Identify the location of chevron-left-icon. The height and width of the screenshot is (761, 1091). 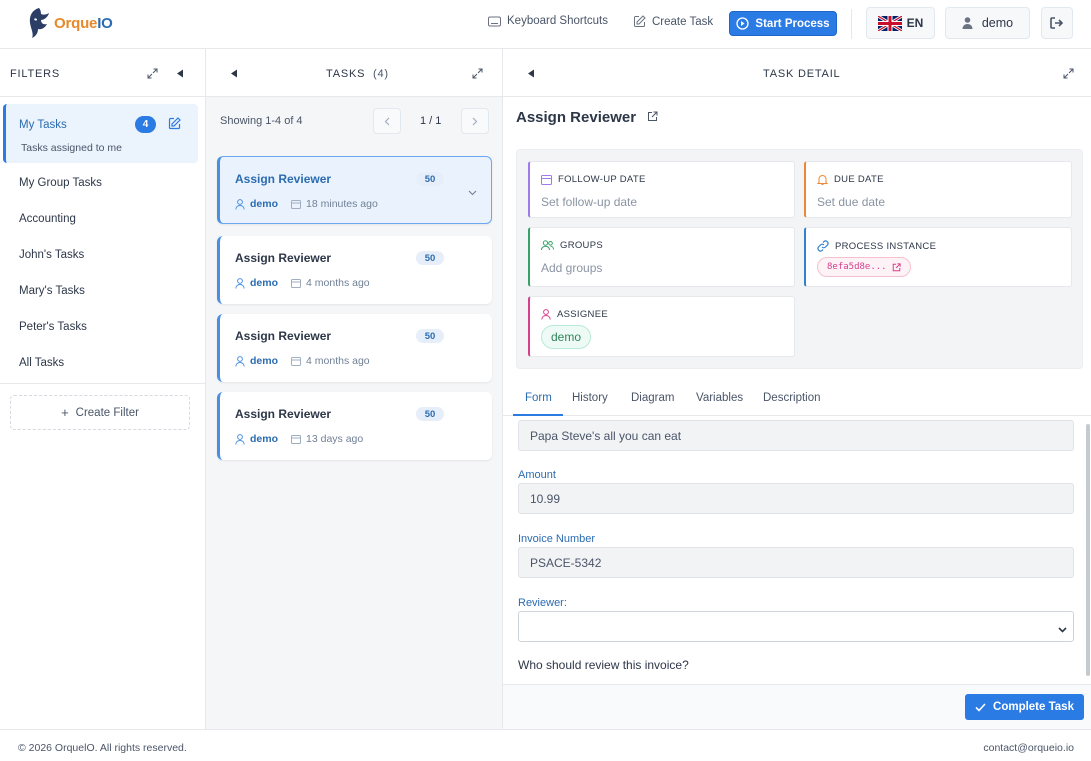
(387, 121).